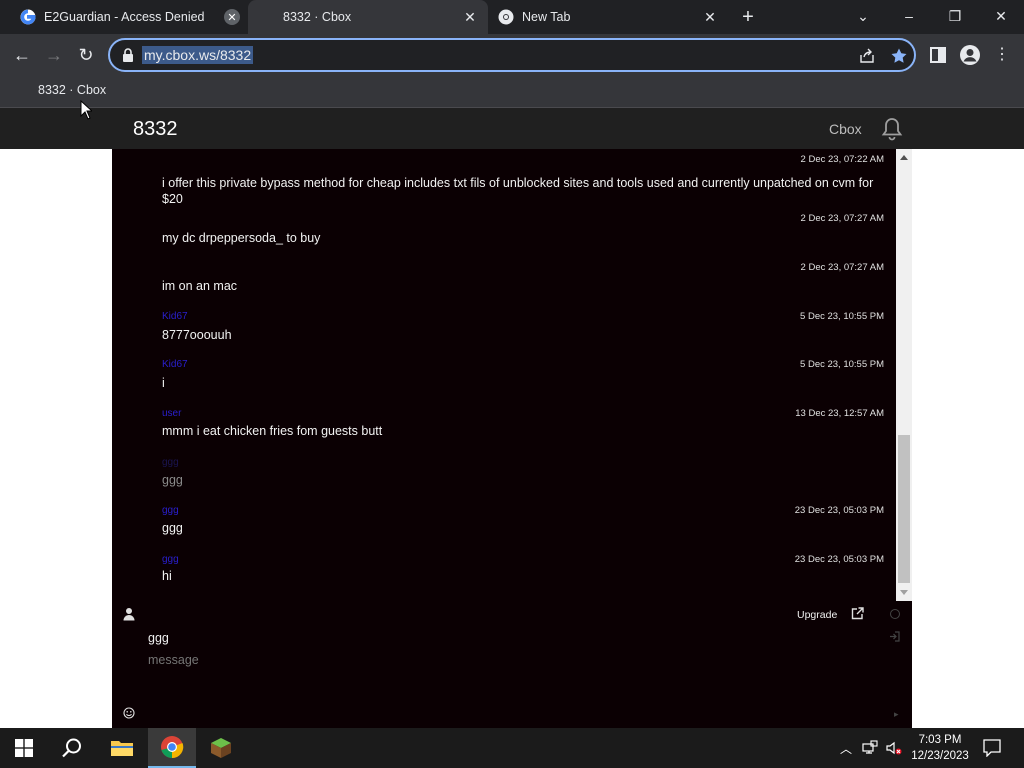 Image resolution: width=1024 pixels, height=768 pixels. I want to click on bookmark-cbox: 8332 · Cbox, so click(72, 90).